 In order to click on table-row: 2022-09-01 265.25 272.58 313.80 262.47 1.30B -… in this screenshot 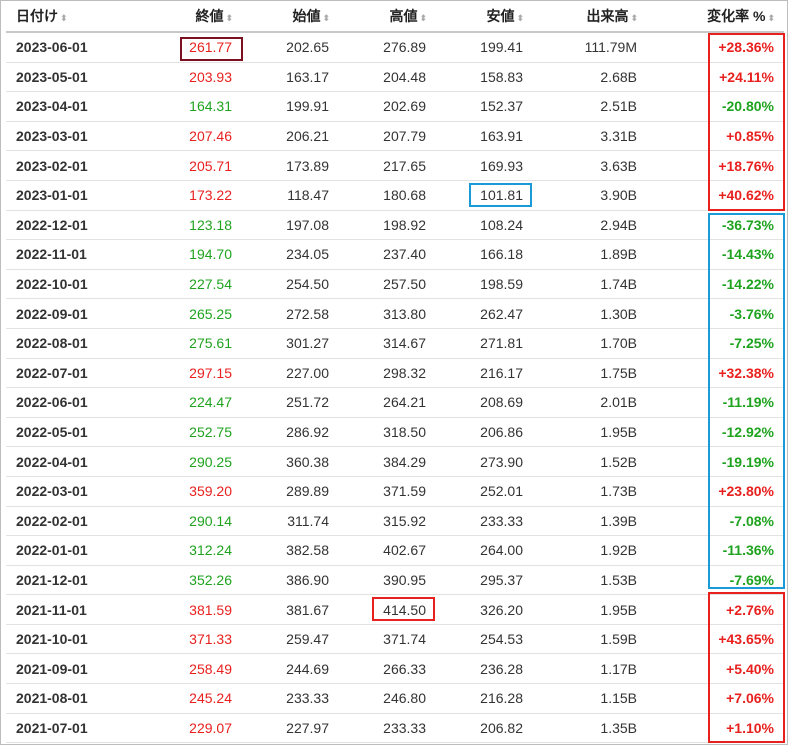, I will do `click(395, 313)`.